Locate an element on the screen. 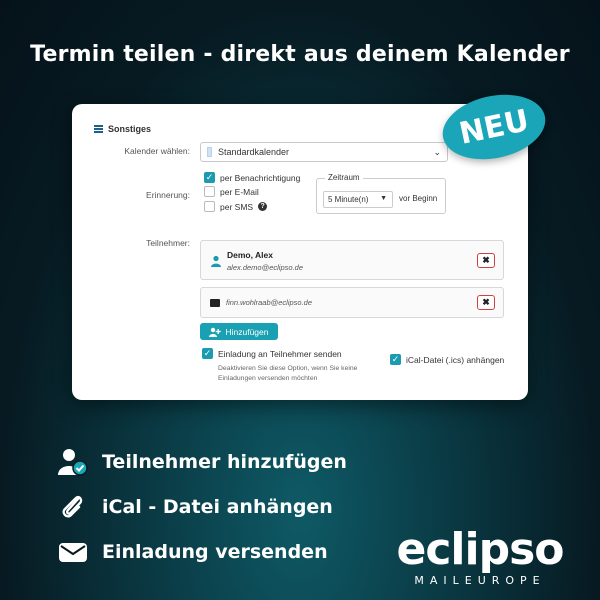 This screenshot has width=600, height=600. chevron-down-icon: ⌄ is located at coordinates (437, 152).